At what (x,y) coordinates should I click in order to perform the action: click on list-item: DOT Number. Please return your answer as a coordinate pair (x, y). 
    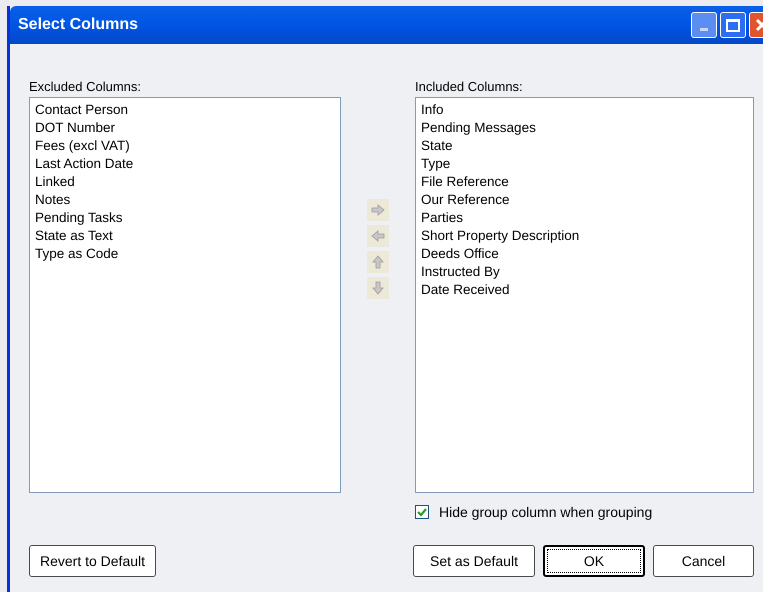
    Looking at the image, I should click on (185, 128).